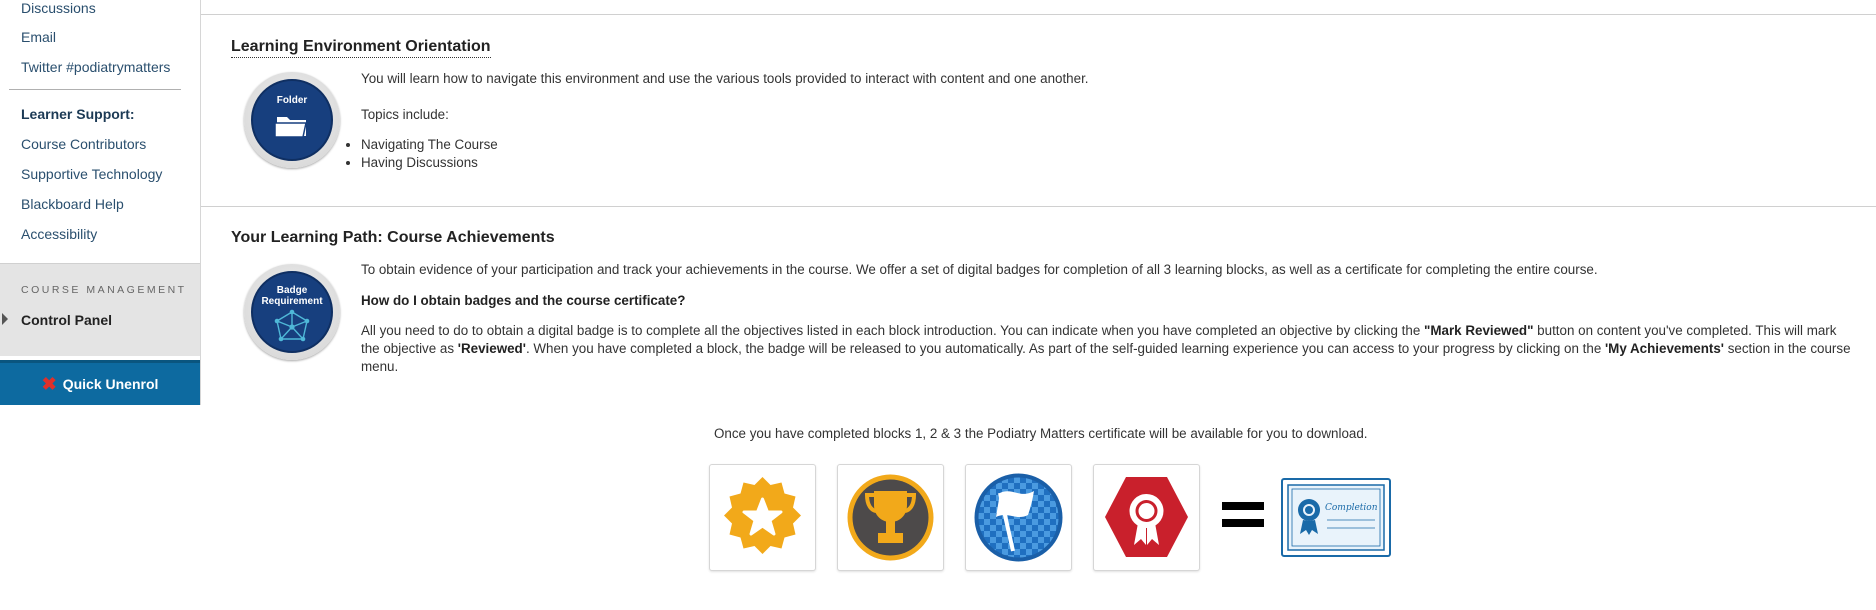 The width and height of the screenshot is (1876, 610). What do you see at coordinates (100, 309) in the screenshot?
I see `course-management-panel: Course Management Control Panel` at bounding box center [100, 309].